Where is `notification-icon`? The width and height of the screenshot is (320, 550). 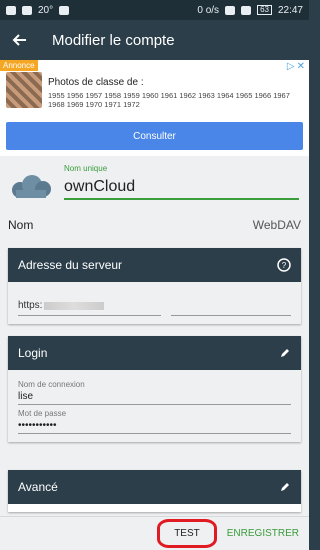 notification-icon is located at coordinates (11, 10).